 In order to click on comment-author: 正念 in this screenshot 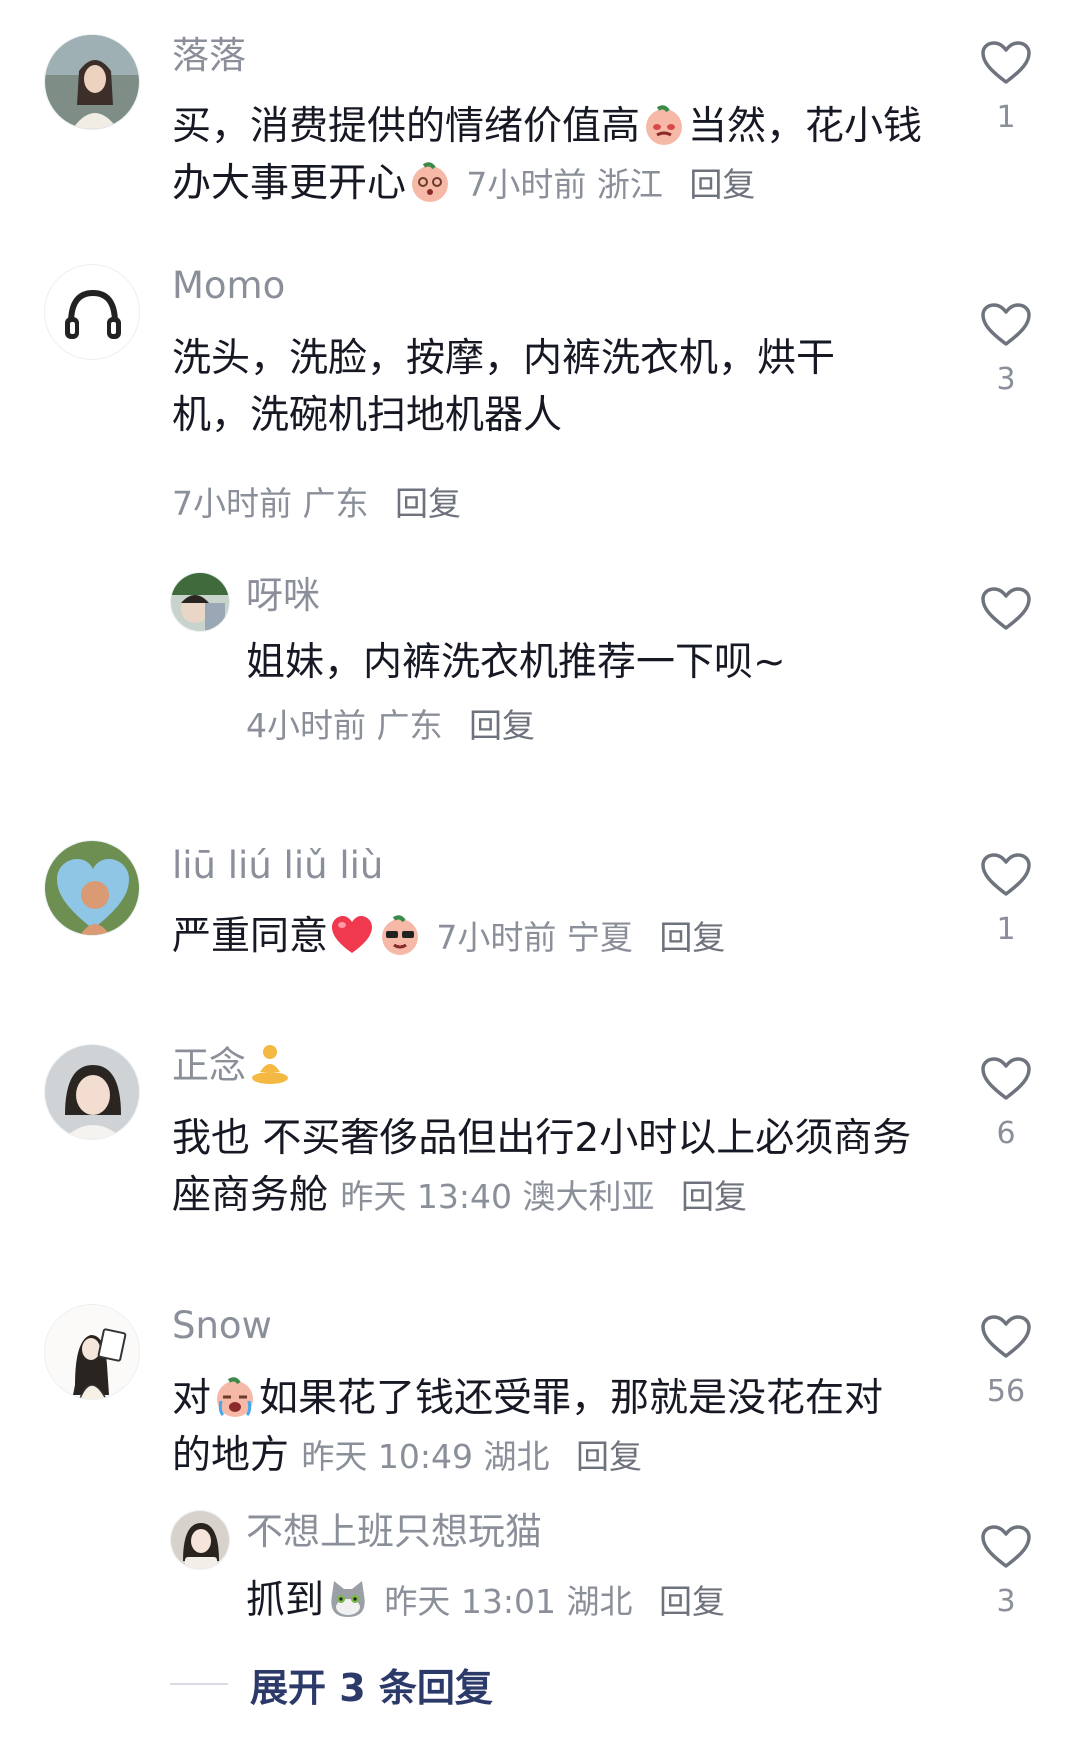, I will do `click(233, 1066)`.